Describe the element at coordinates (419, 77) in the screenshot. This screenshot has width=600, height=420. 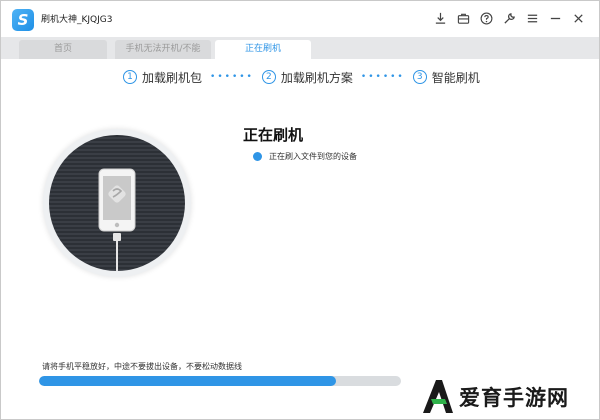
I see `step-3-number: 3` at that location.